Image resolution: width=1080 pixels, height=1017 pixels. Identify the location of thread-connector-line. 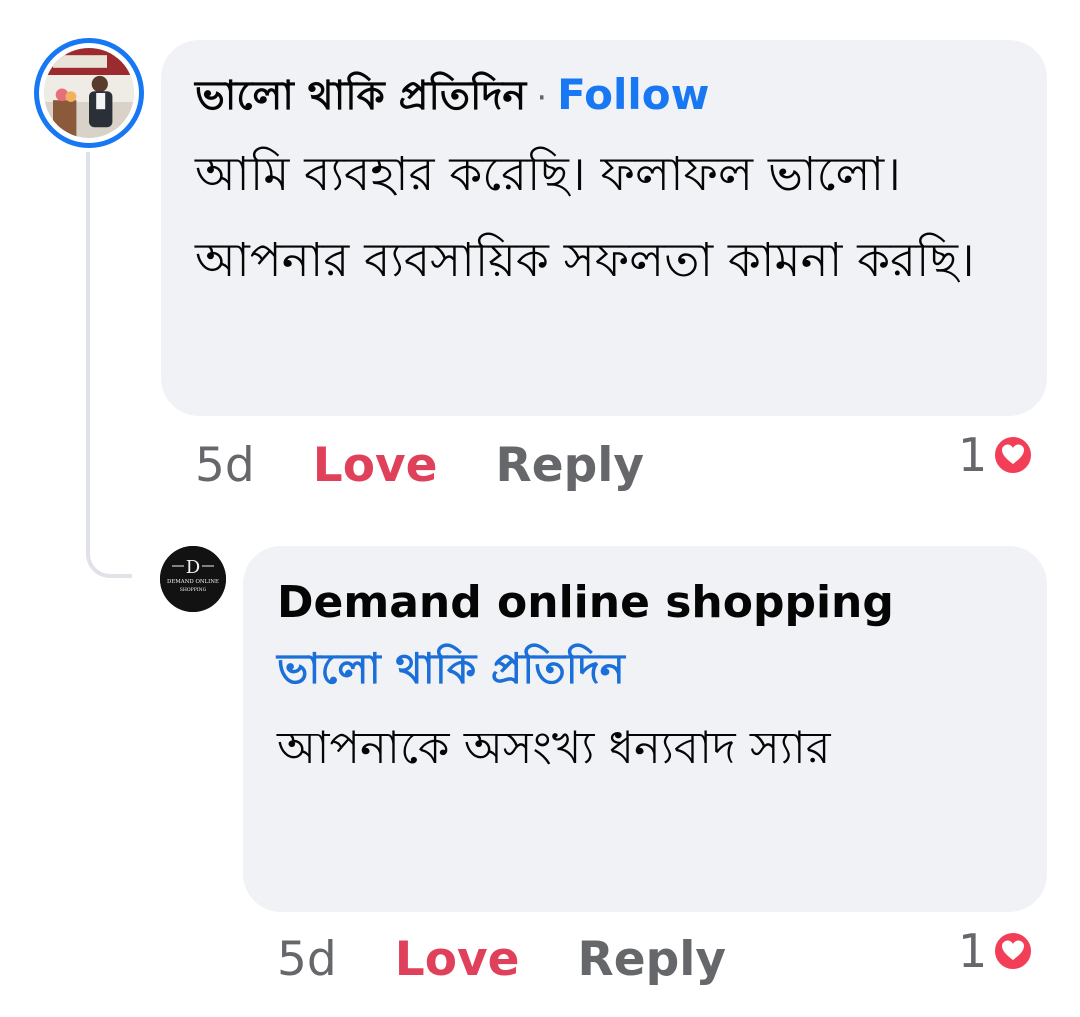
(109, 365).